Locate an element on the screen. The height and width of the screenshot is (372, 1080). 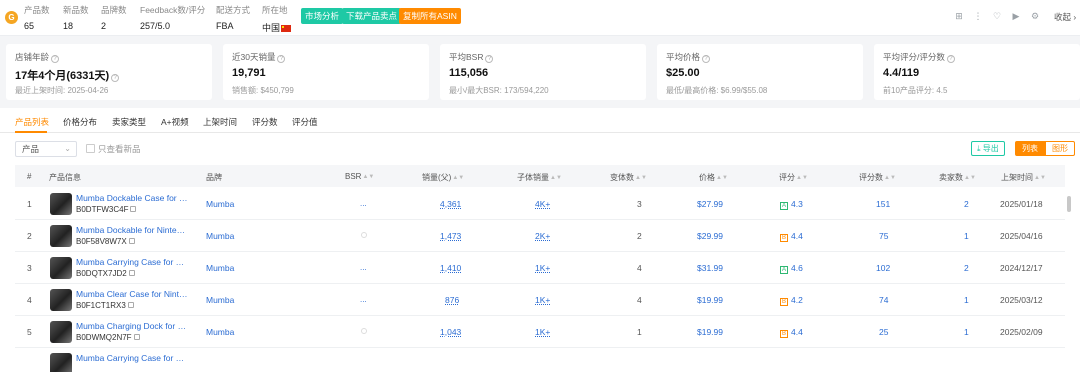
listing-date: 2025/01/18 is located at coordinates (1021, 204).